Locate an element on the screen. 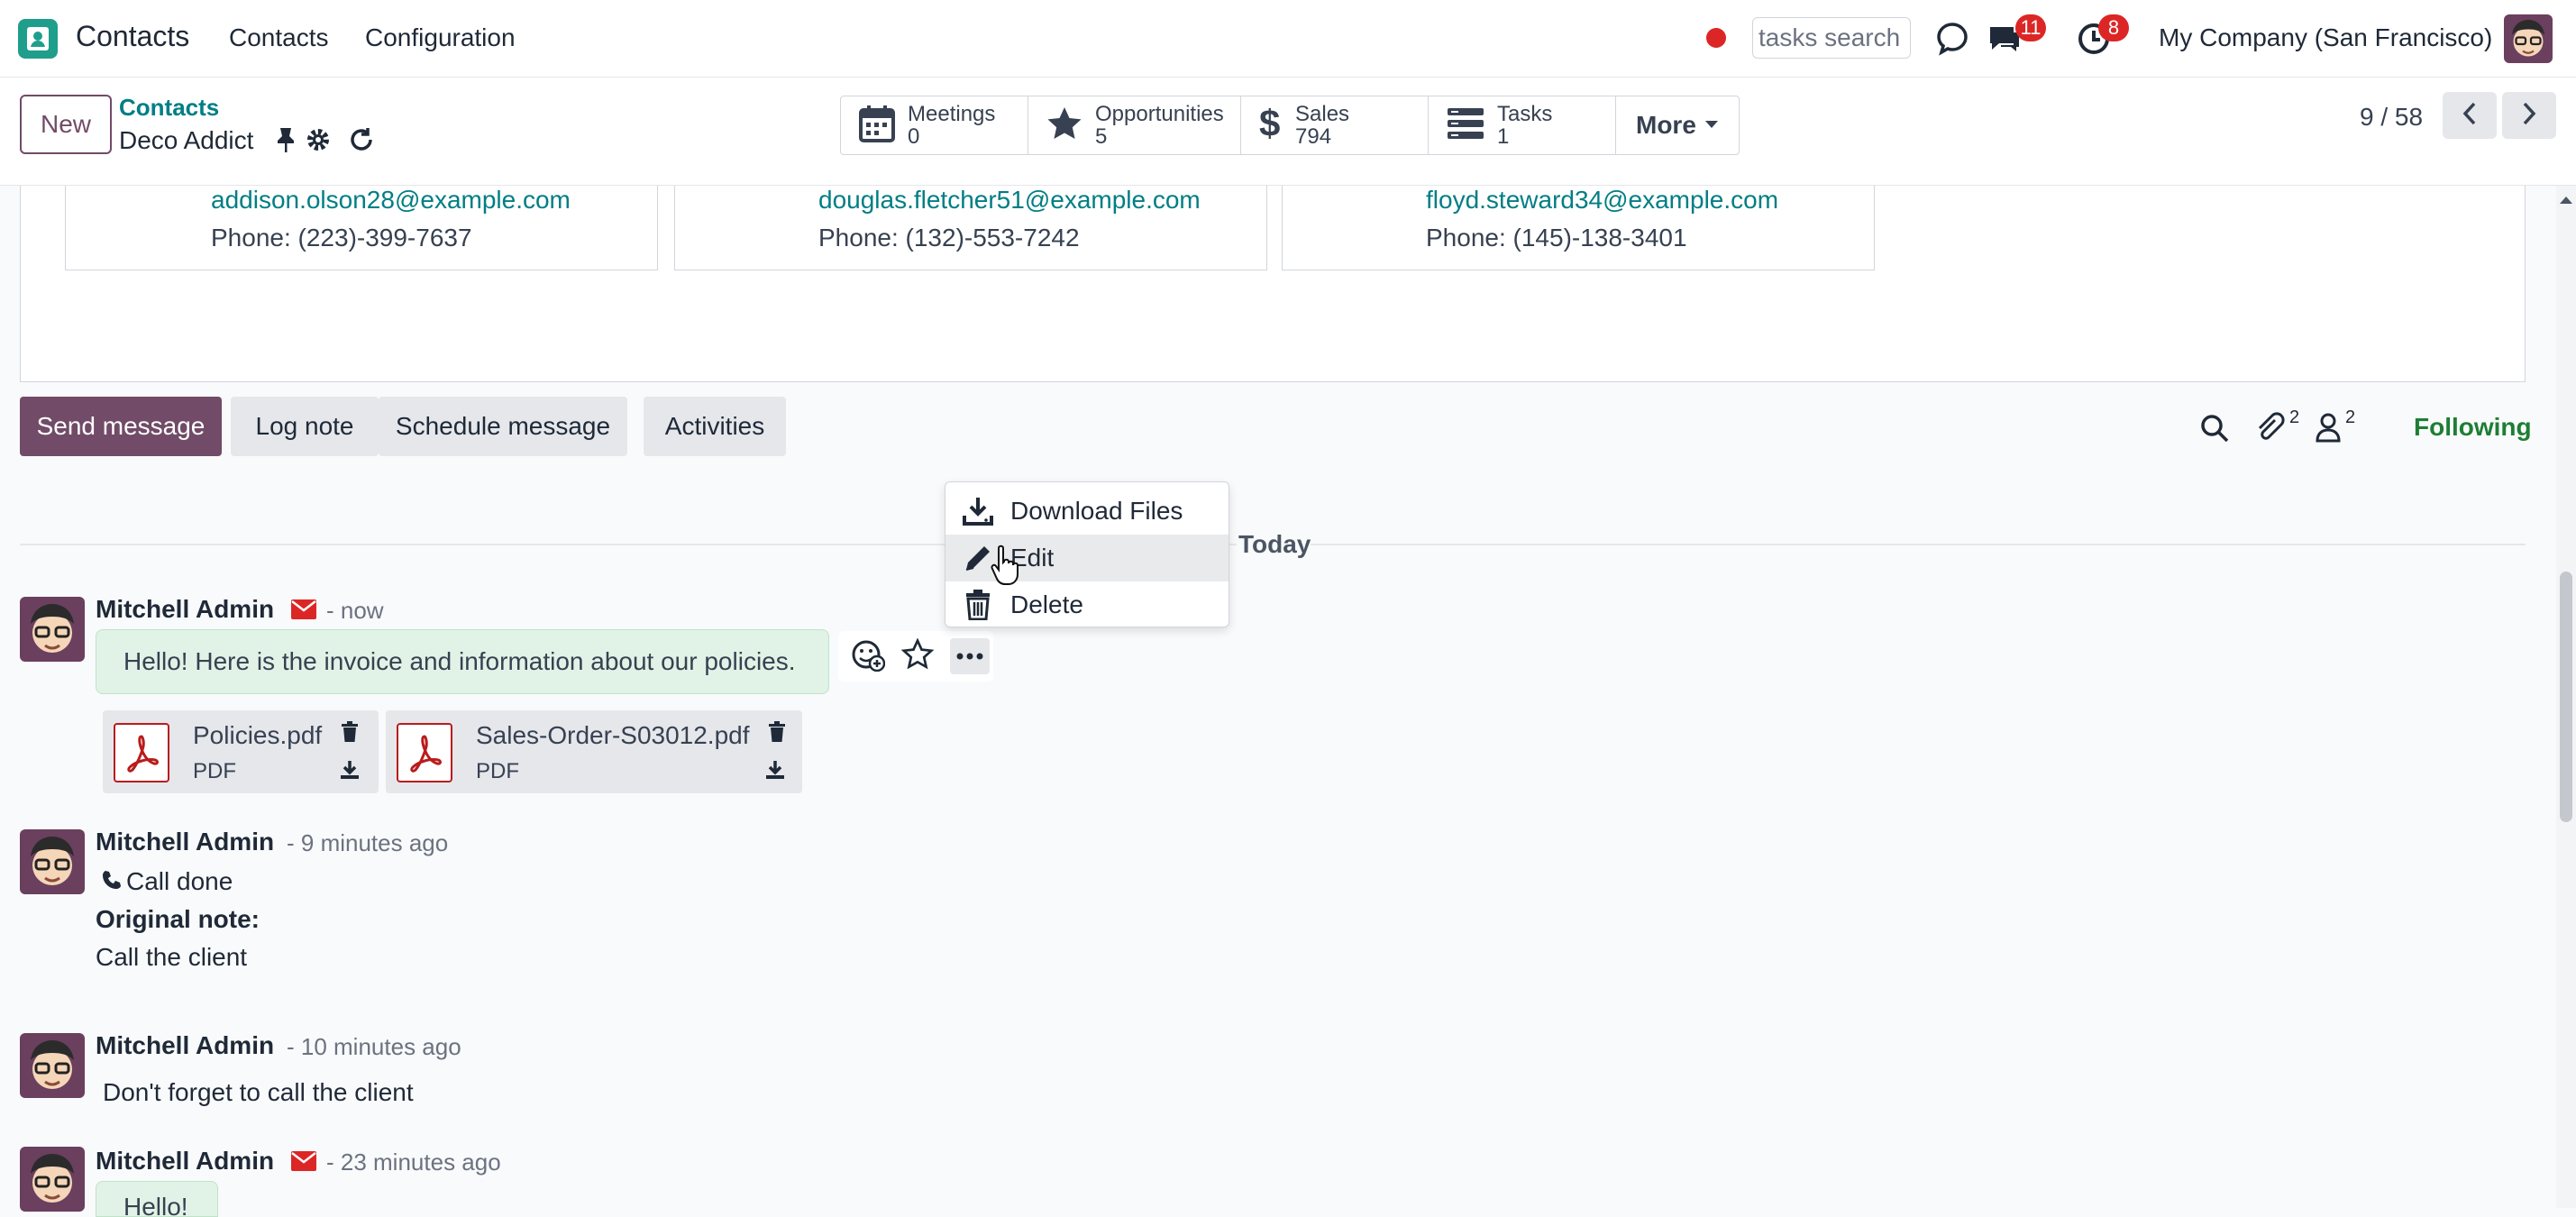  log-note-button: Log note is located at coordinates (305, 426).